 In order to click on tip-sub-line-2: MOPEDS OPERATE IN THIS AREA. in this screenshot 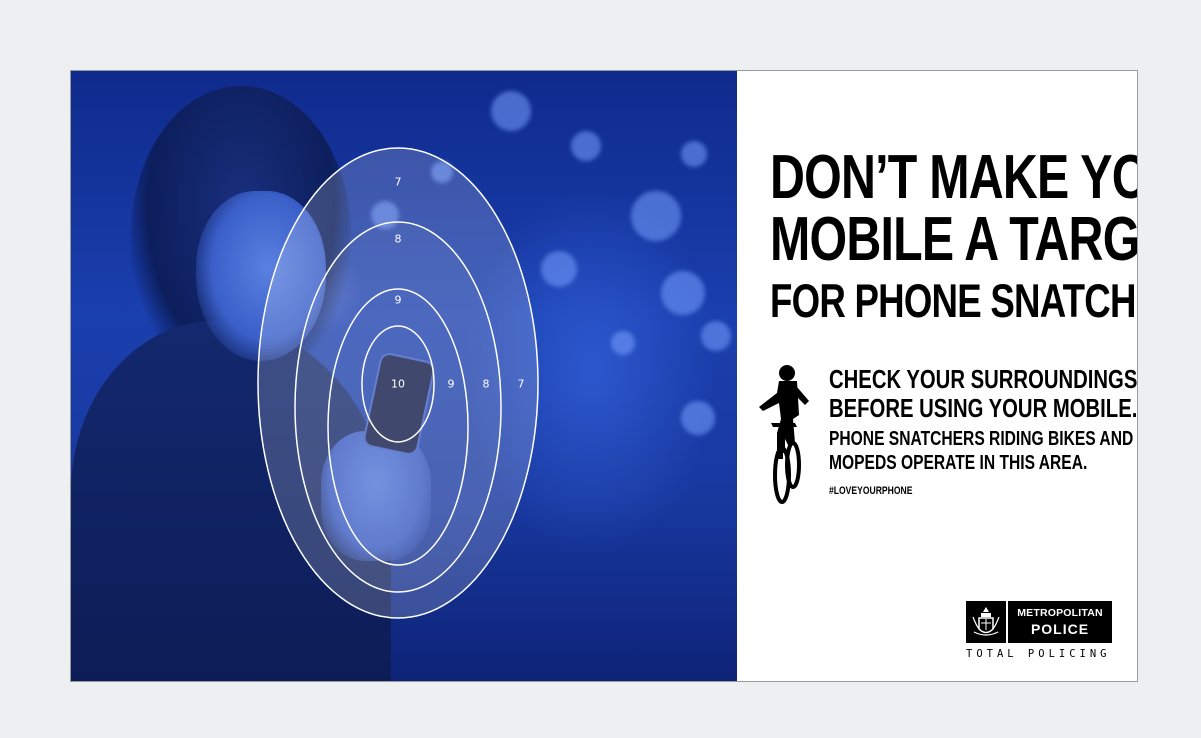, I will do `click(958, 463)`.